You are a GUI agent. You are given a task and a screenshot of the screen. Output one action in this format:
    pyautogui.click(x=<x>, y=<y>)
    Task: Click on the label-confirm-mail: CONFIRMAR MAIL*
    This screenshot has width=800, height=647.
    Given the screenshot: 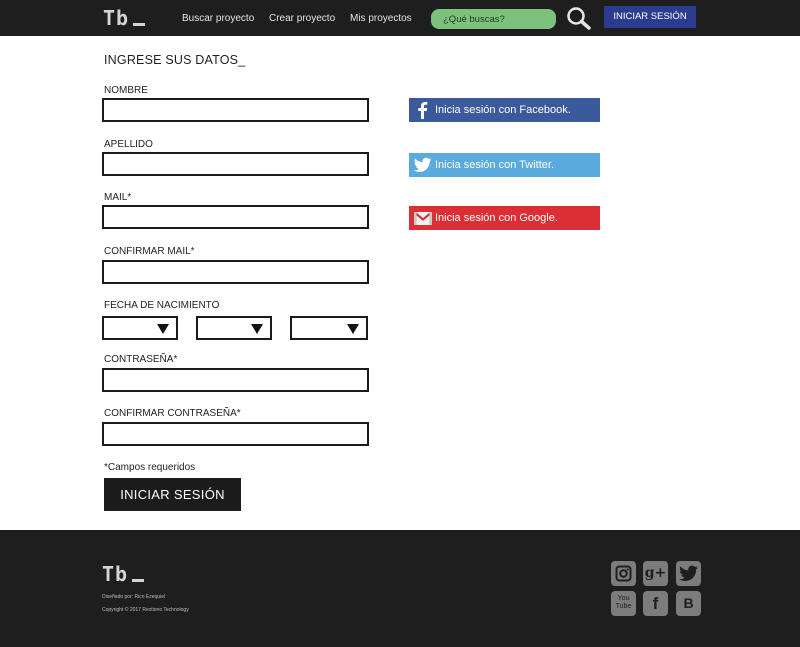 What is the action you would take?
    pyautogui.click(x=149, y=251)
    